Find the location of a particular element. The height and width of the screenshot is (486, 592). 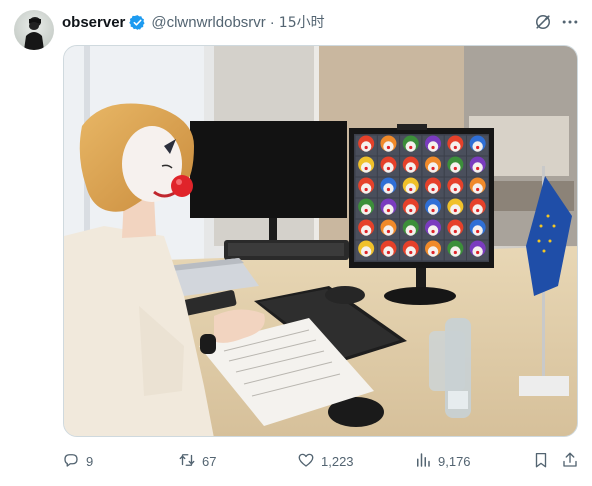

timestamp: 15小时 is located at coordinates (302, 22).